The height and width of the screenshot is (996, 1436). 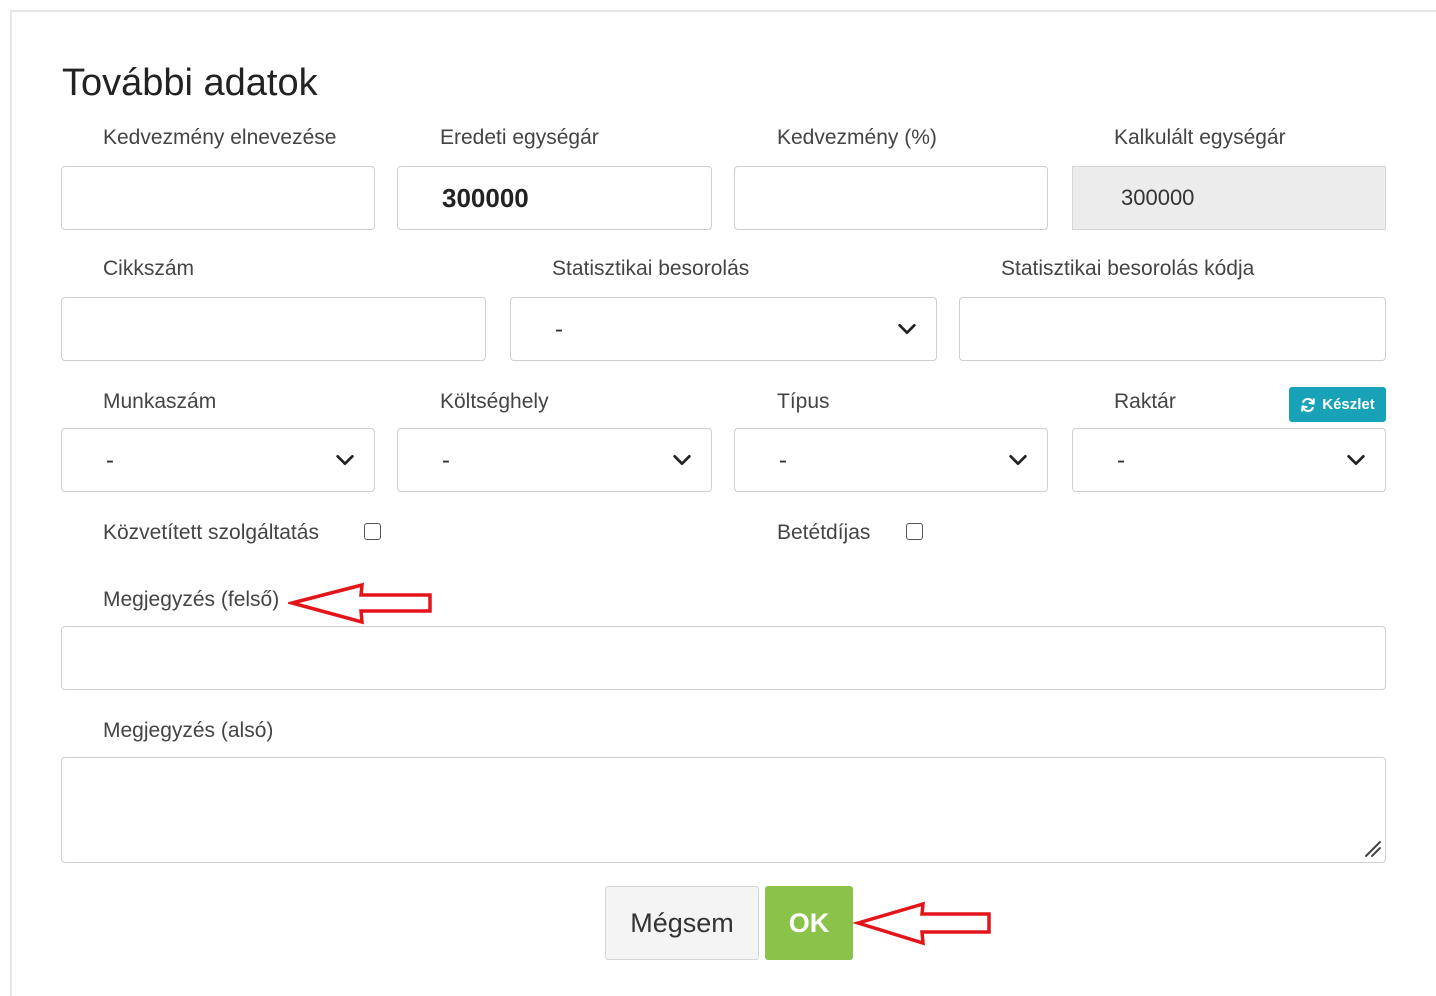 What do you see at coordinates (723, 11) in the screenshot?
I see `modal-top-border` at bounding box center [723, 11].